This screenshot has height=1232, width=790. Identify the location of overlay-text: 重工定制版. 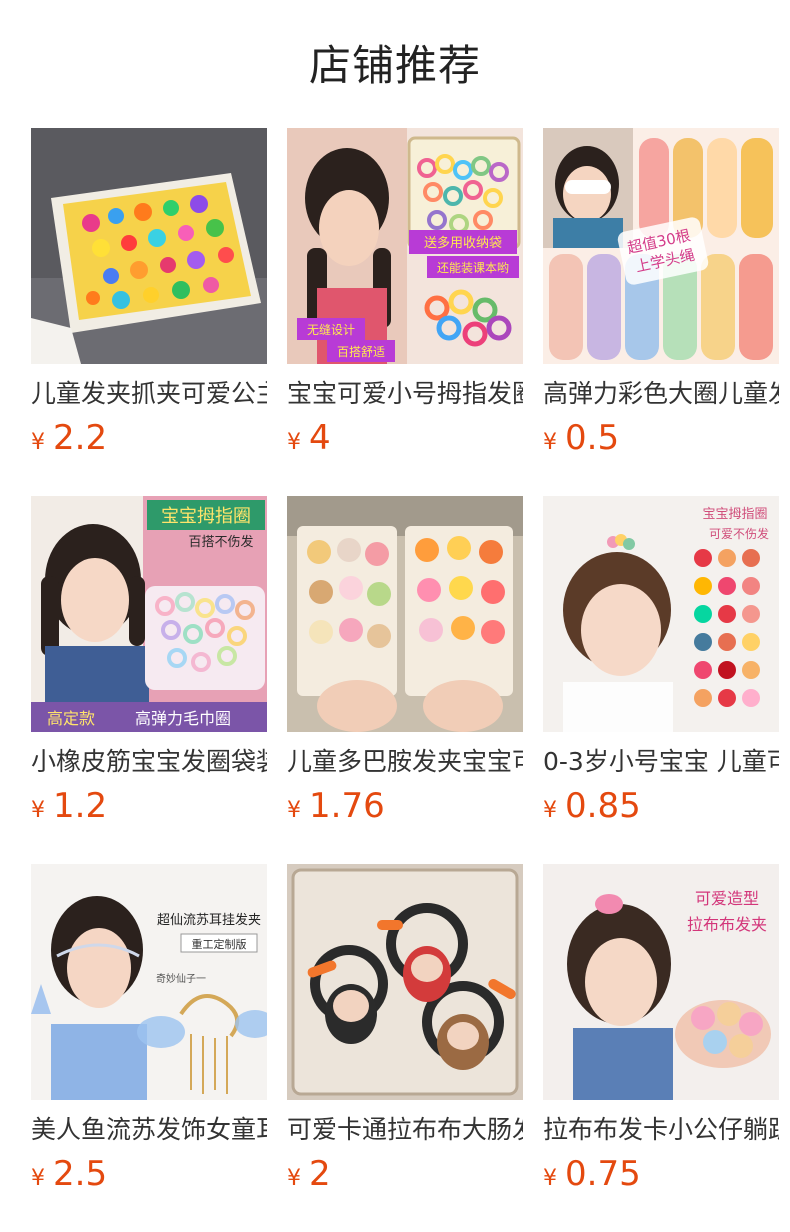
(219, 944).